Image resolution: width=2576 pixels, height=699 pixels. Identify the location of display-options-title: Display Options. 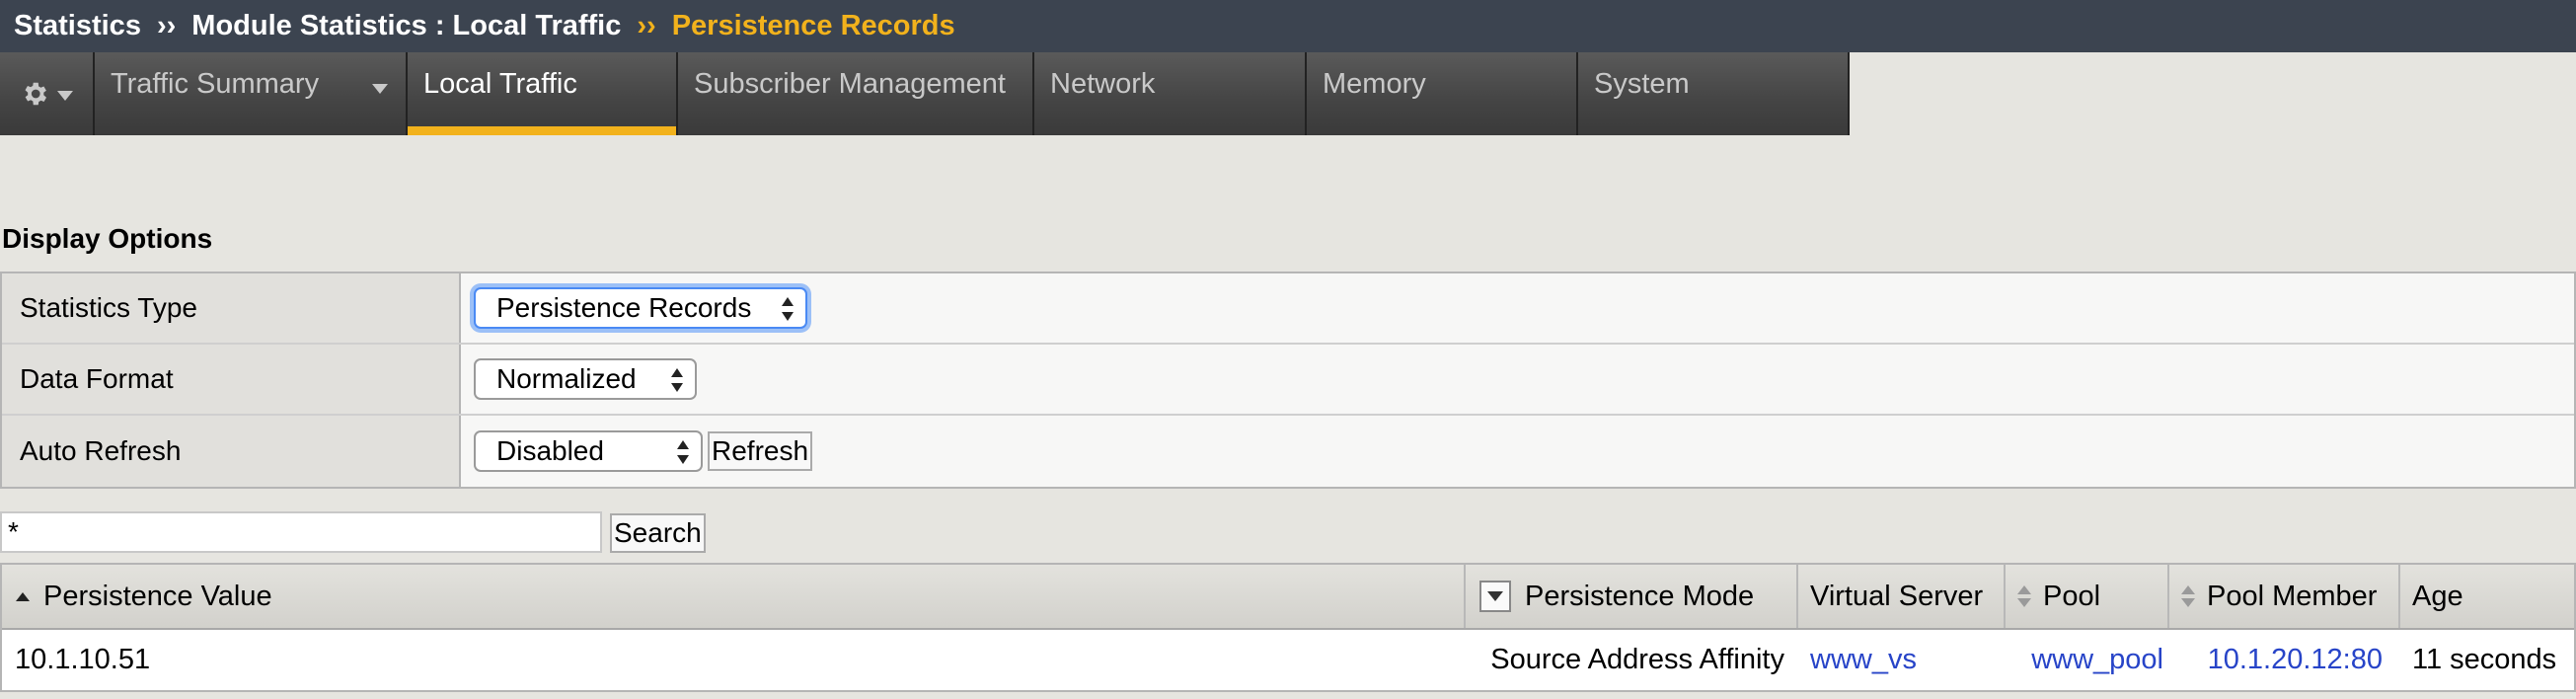
(107, 238).